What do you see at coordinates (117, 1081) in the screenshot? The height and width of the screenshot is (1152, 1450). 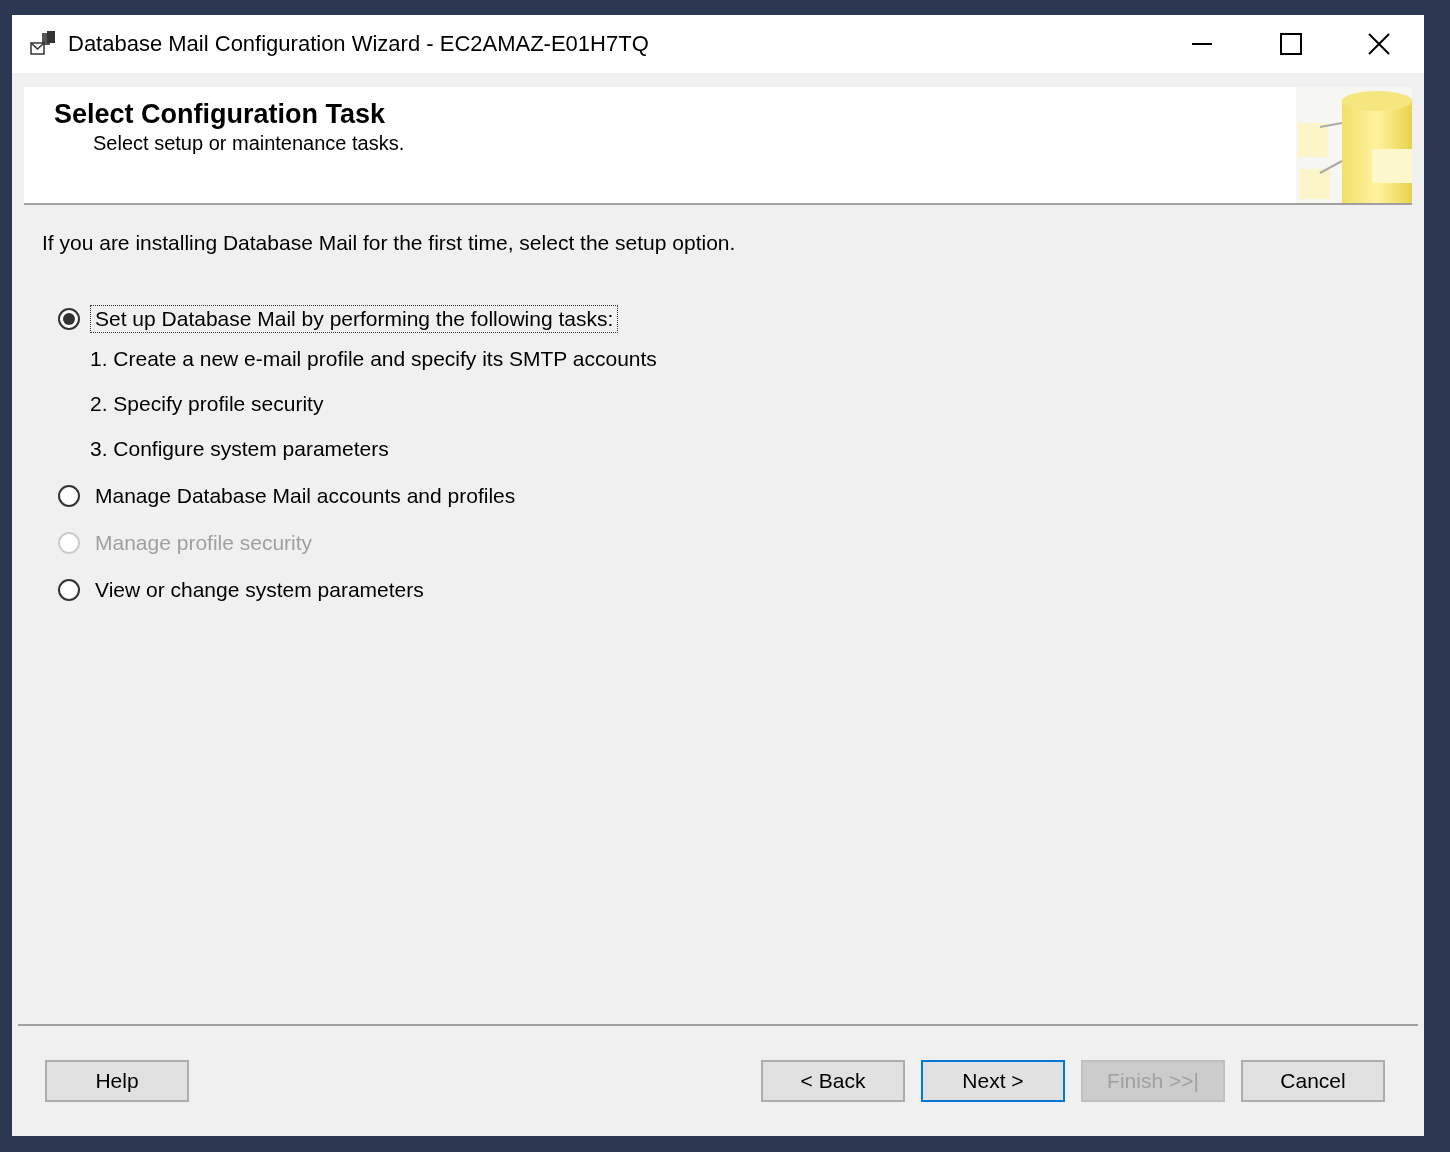 I see `help-button: Help` at bounding box center [117, 1081].